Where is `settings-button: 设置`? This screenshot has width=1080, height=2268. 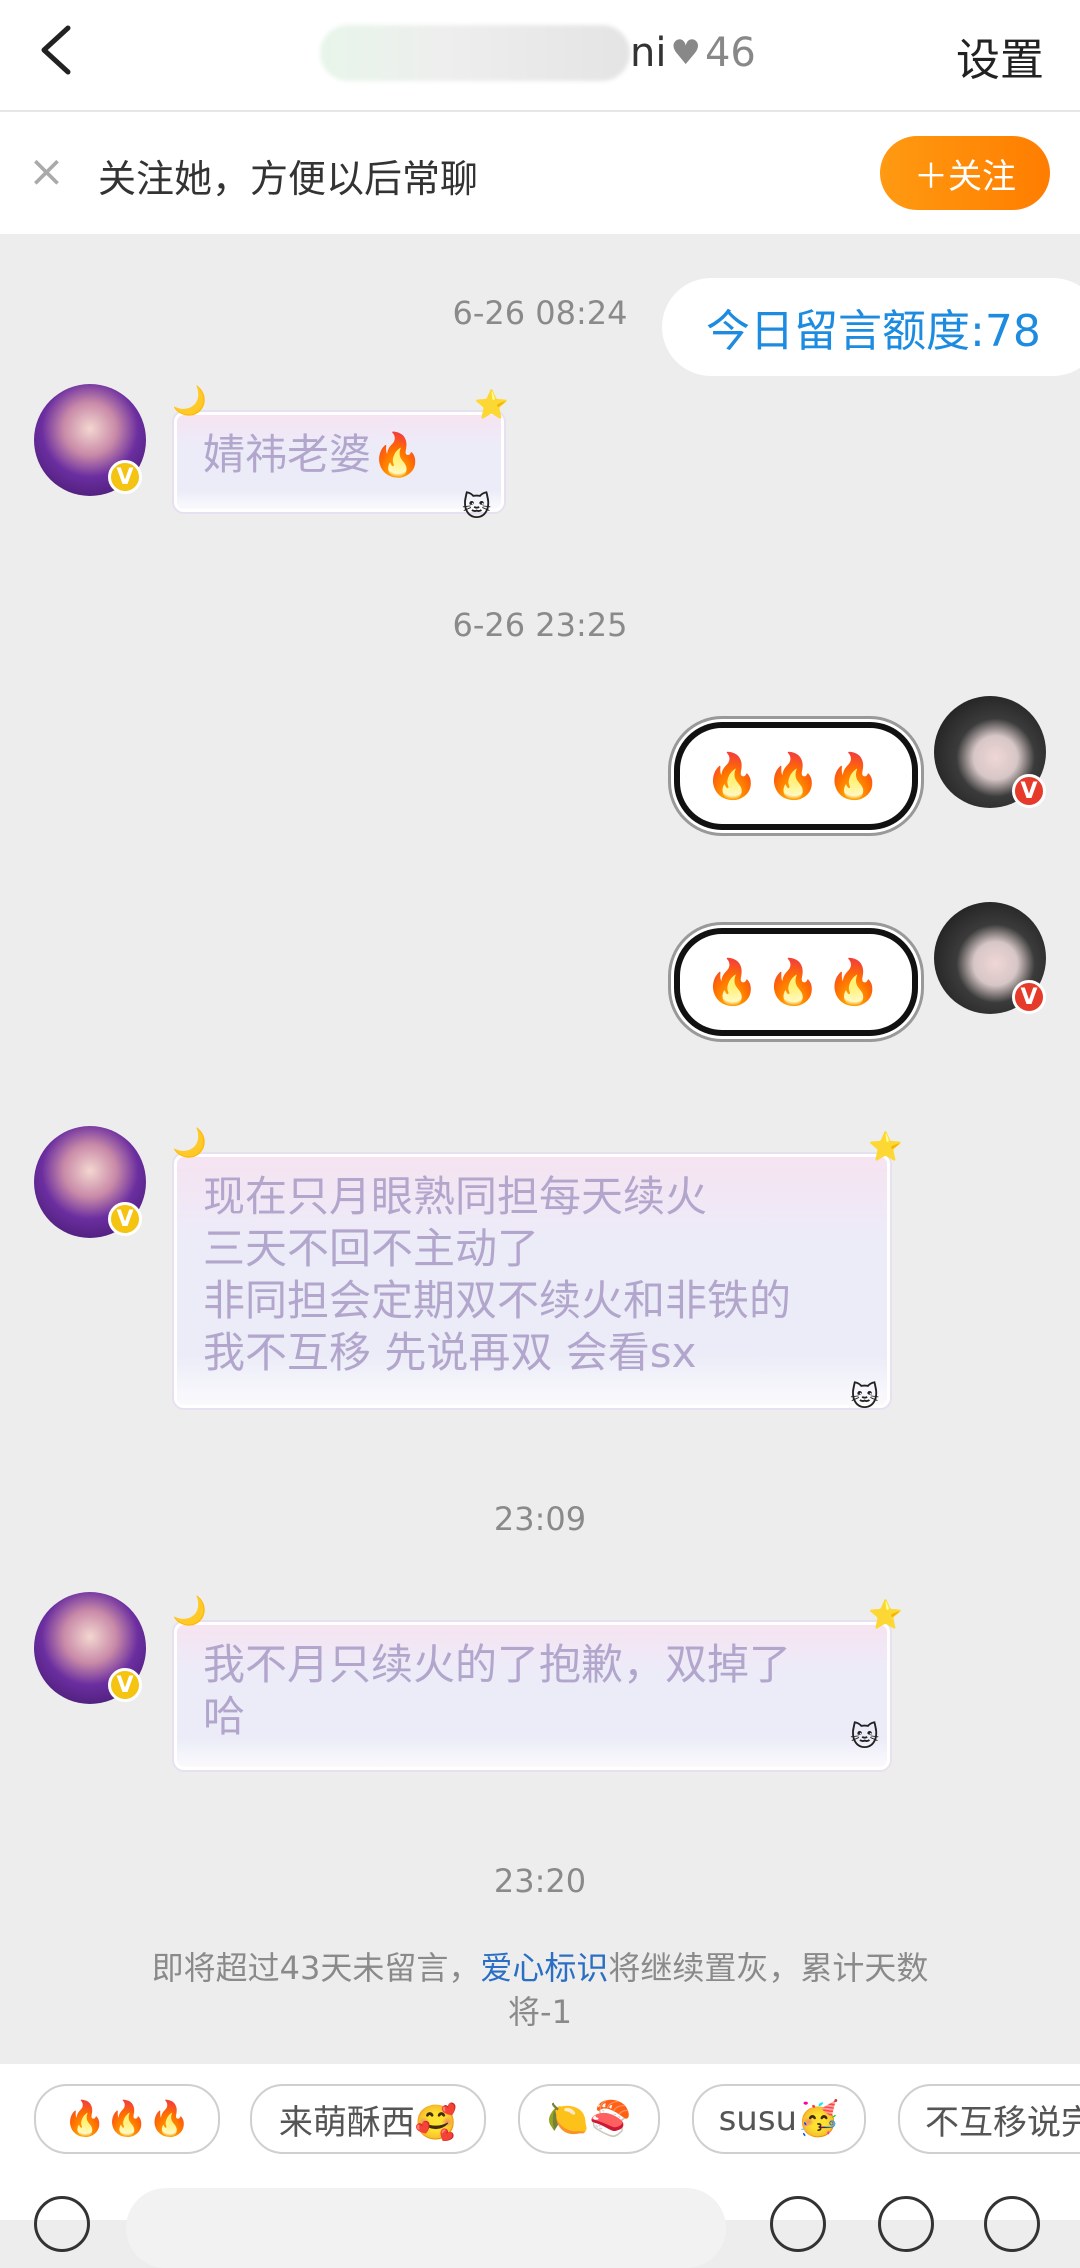 settings-button: 设置 is located at coordinates (1000, 56).